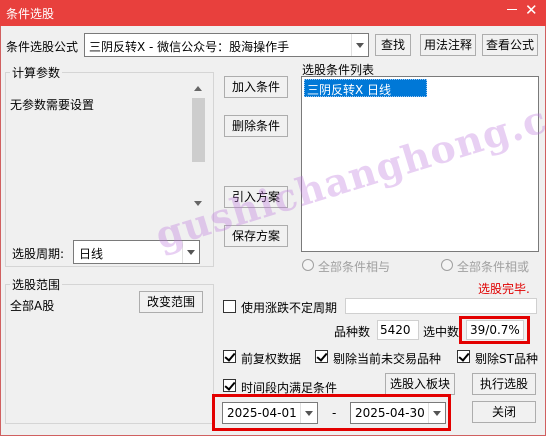  What do you see at coordinates (52, 105) in the screenshot?
I see `params-empty-text: 无参数需要设置` at bounding box center [52, 105].